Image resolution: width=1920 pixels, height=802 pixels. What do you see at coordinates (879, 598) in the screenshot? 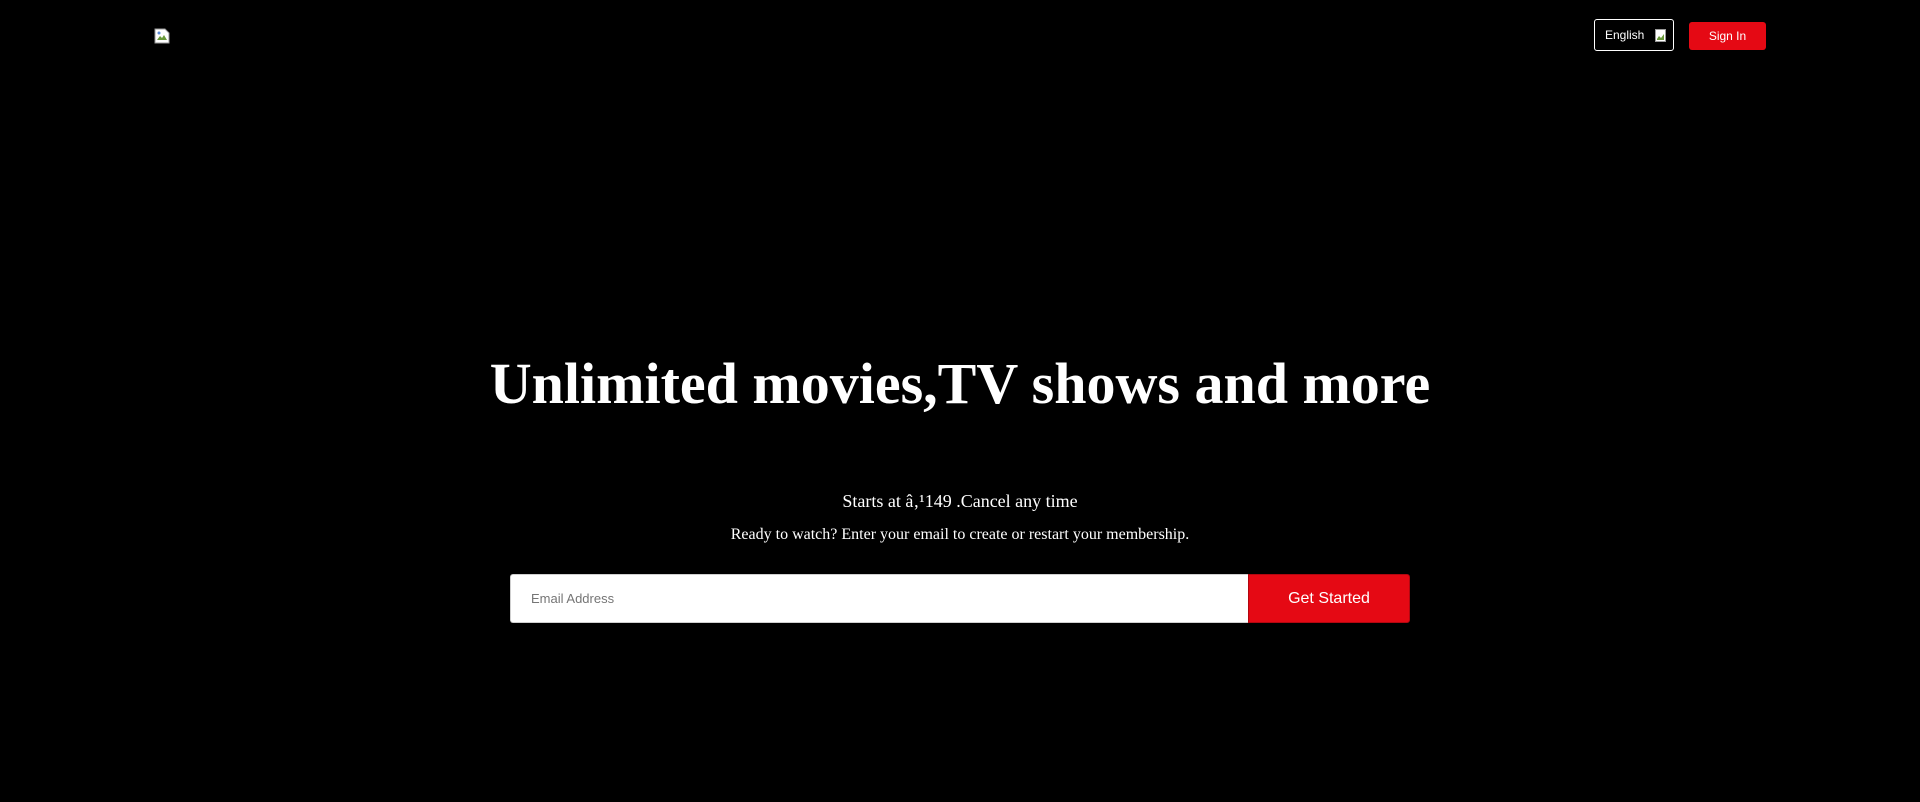
I see `email-input` at bounding box center [879, 598].